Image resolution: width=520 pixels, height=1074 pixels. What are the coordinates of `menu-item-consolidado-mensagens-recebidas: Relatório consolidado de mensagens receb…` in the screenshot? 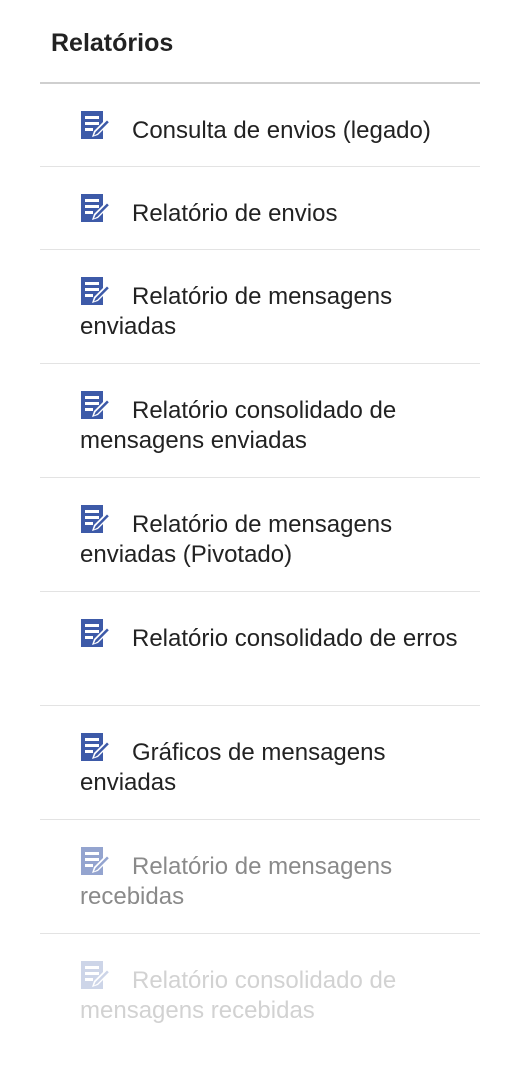 It's located at (260, 991).